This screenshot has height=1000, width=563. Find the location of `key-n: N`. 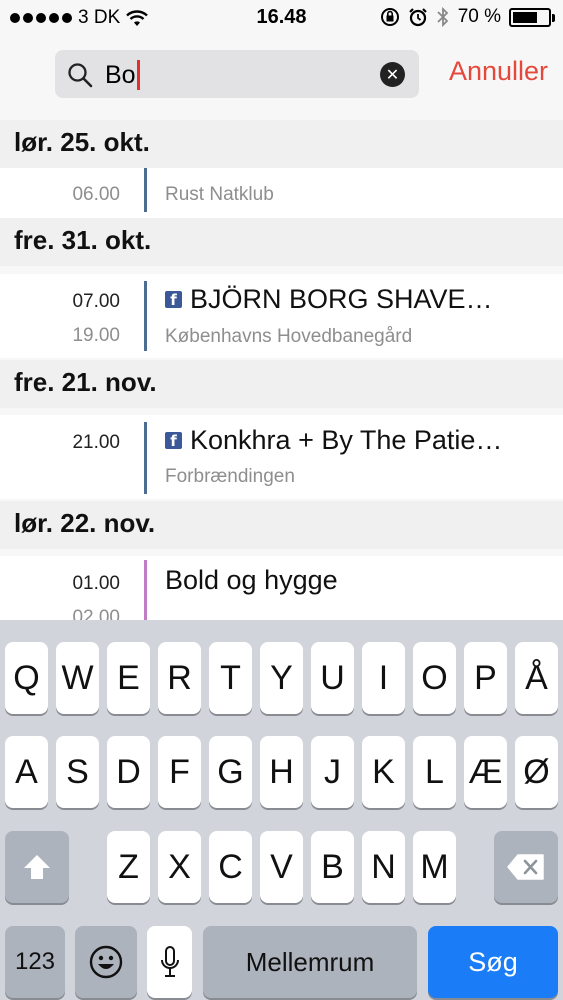

key-n: N is located at coordinates (383, 867).